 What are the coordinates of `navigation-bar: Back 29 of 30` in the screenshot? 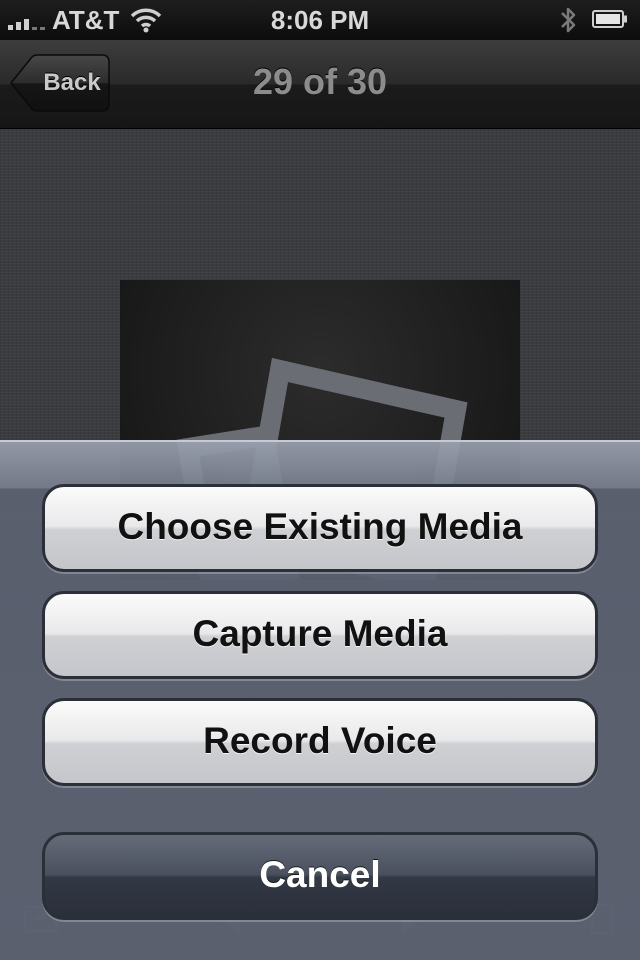 It's located at (320, 84).